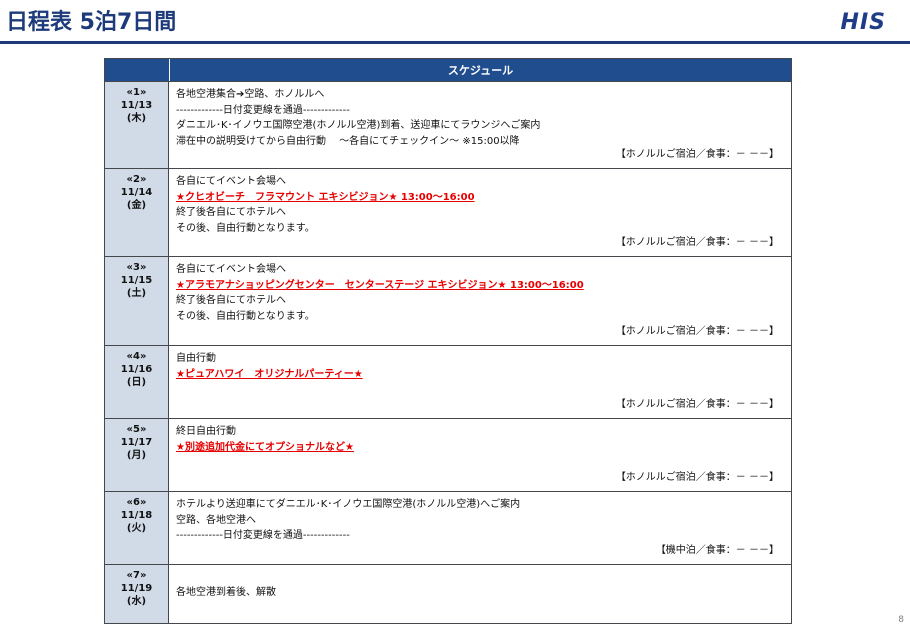  What do you see at coordinates (136, 575) in the screenshot?
I see `day-day: «7»` at bounding box center [136, 575].